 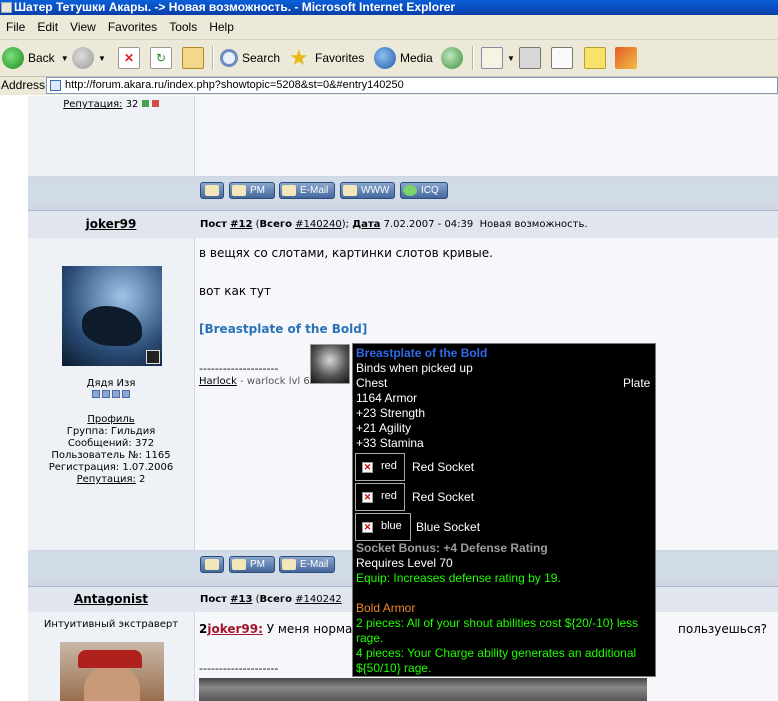 What do you see at coordinates (235, 629) in the screenshot?
I see `mention-link: joker99:` at bounding box center [235, 629].